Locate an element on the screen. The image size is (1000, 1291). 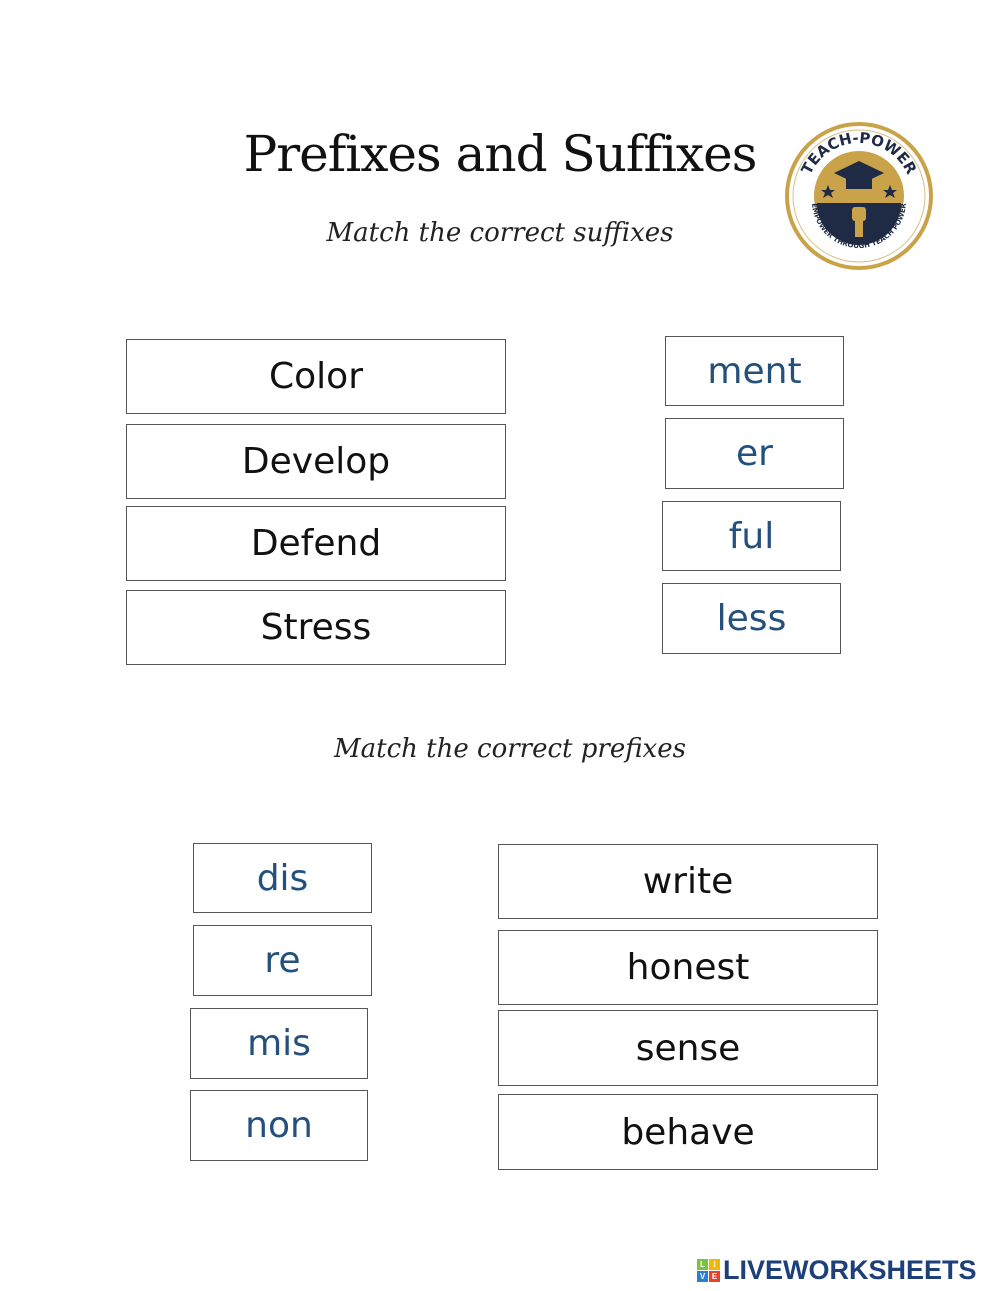
word-card: honest is located at coordinates (688, 967).